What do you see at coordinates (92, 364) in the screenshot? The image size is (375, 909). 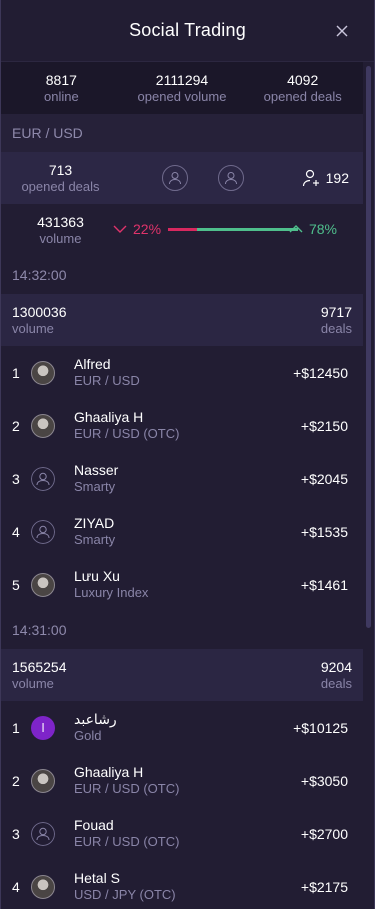 I see `trader-name: Alfred` at bounding box center [92, 364].